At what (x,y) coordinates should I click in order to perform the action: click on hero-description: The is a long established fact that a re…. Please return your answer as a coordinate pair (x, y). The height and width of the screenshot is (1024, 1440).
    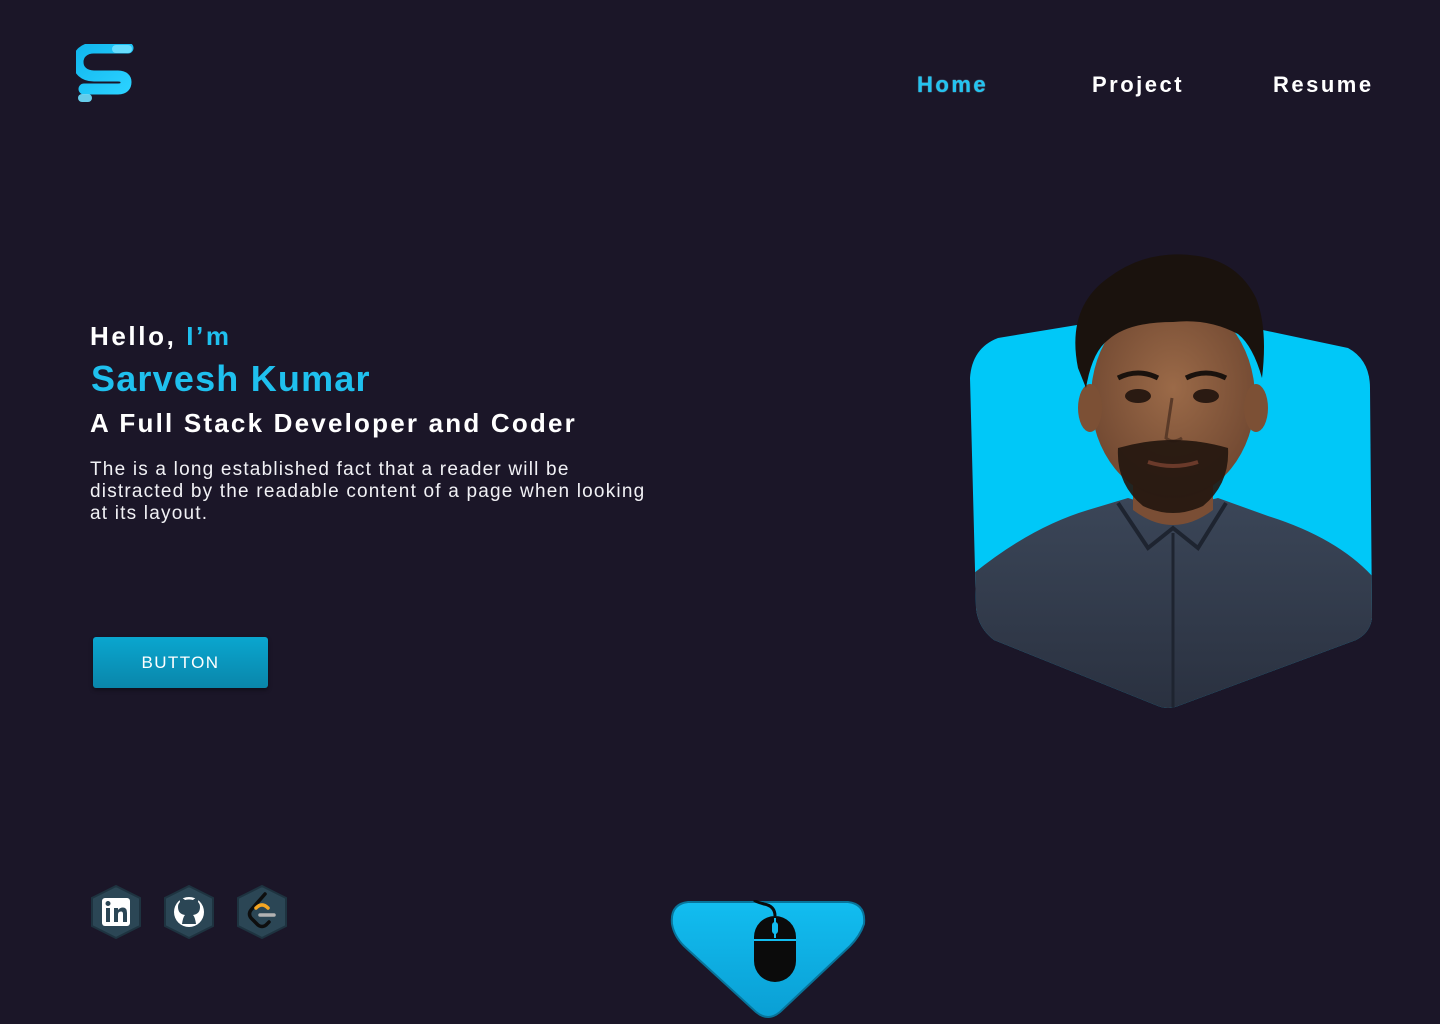
    Looking at the image, I should click on (368, 491).